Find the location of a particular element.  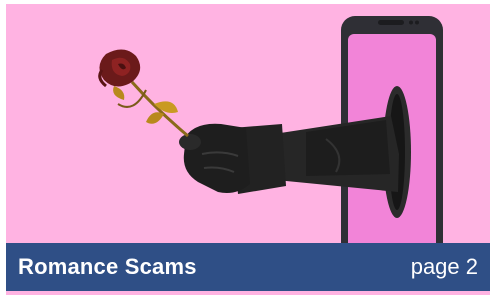

gloved-arm-illustration is located at coordinates (289, 155).